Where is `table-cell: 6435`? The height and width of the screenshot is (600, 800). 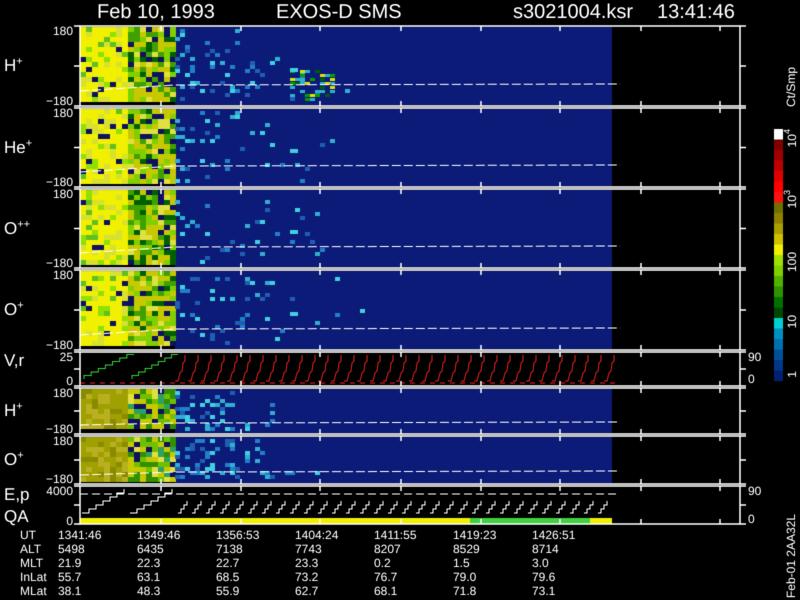
table-cell: 6435 is located at coordinates (150, 549).